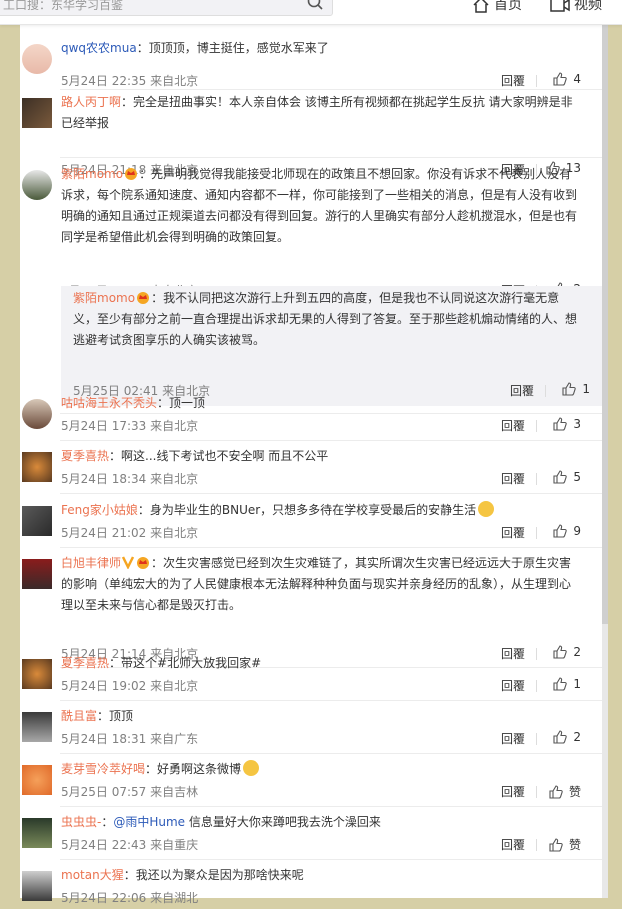 The image size is (622, 909). Describe the element at coordinates (91, 563) in the screenshot. I see `comment-username: 白旭丰律师` at that location.